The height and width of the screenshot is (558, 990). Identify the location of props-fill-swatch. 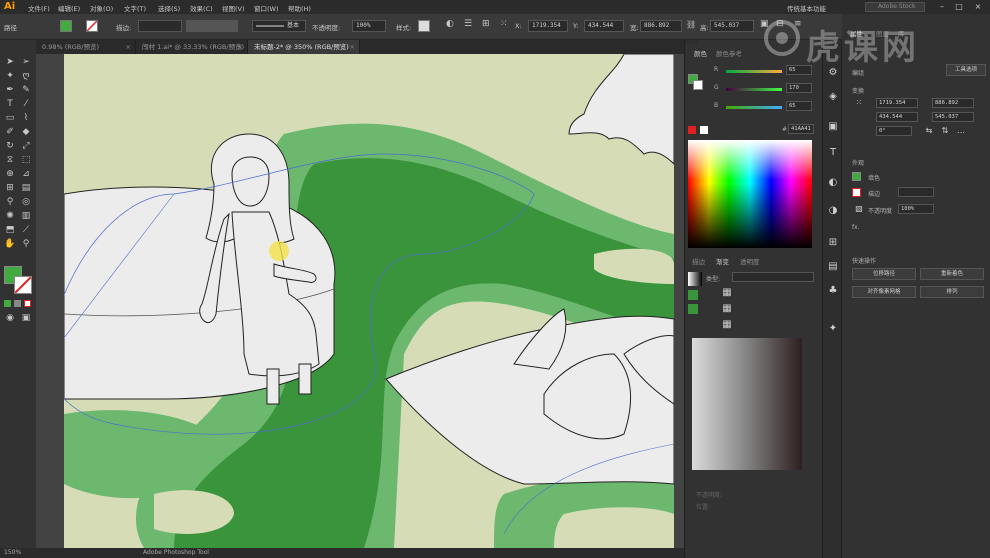
(856, 176).